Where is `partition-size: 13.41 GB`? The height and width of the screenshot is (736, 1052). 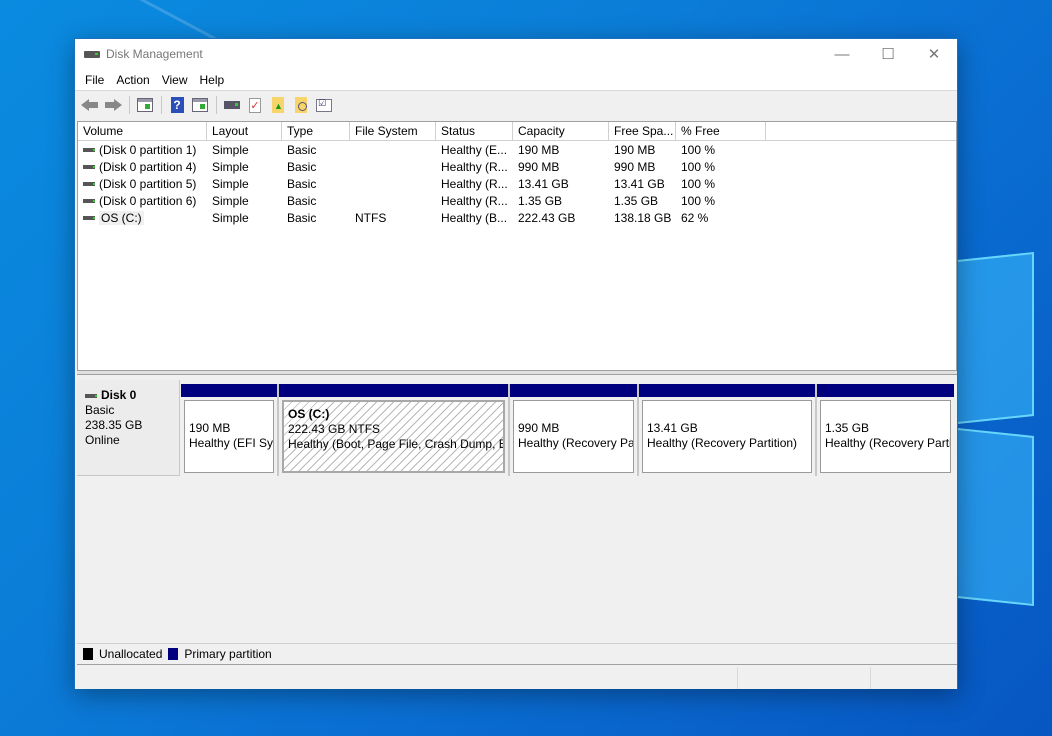
partition-size: 13.41 GB is located at coordinates (672, 428).